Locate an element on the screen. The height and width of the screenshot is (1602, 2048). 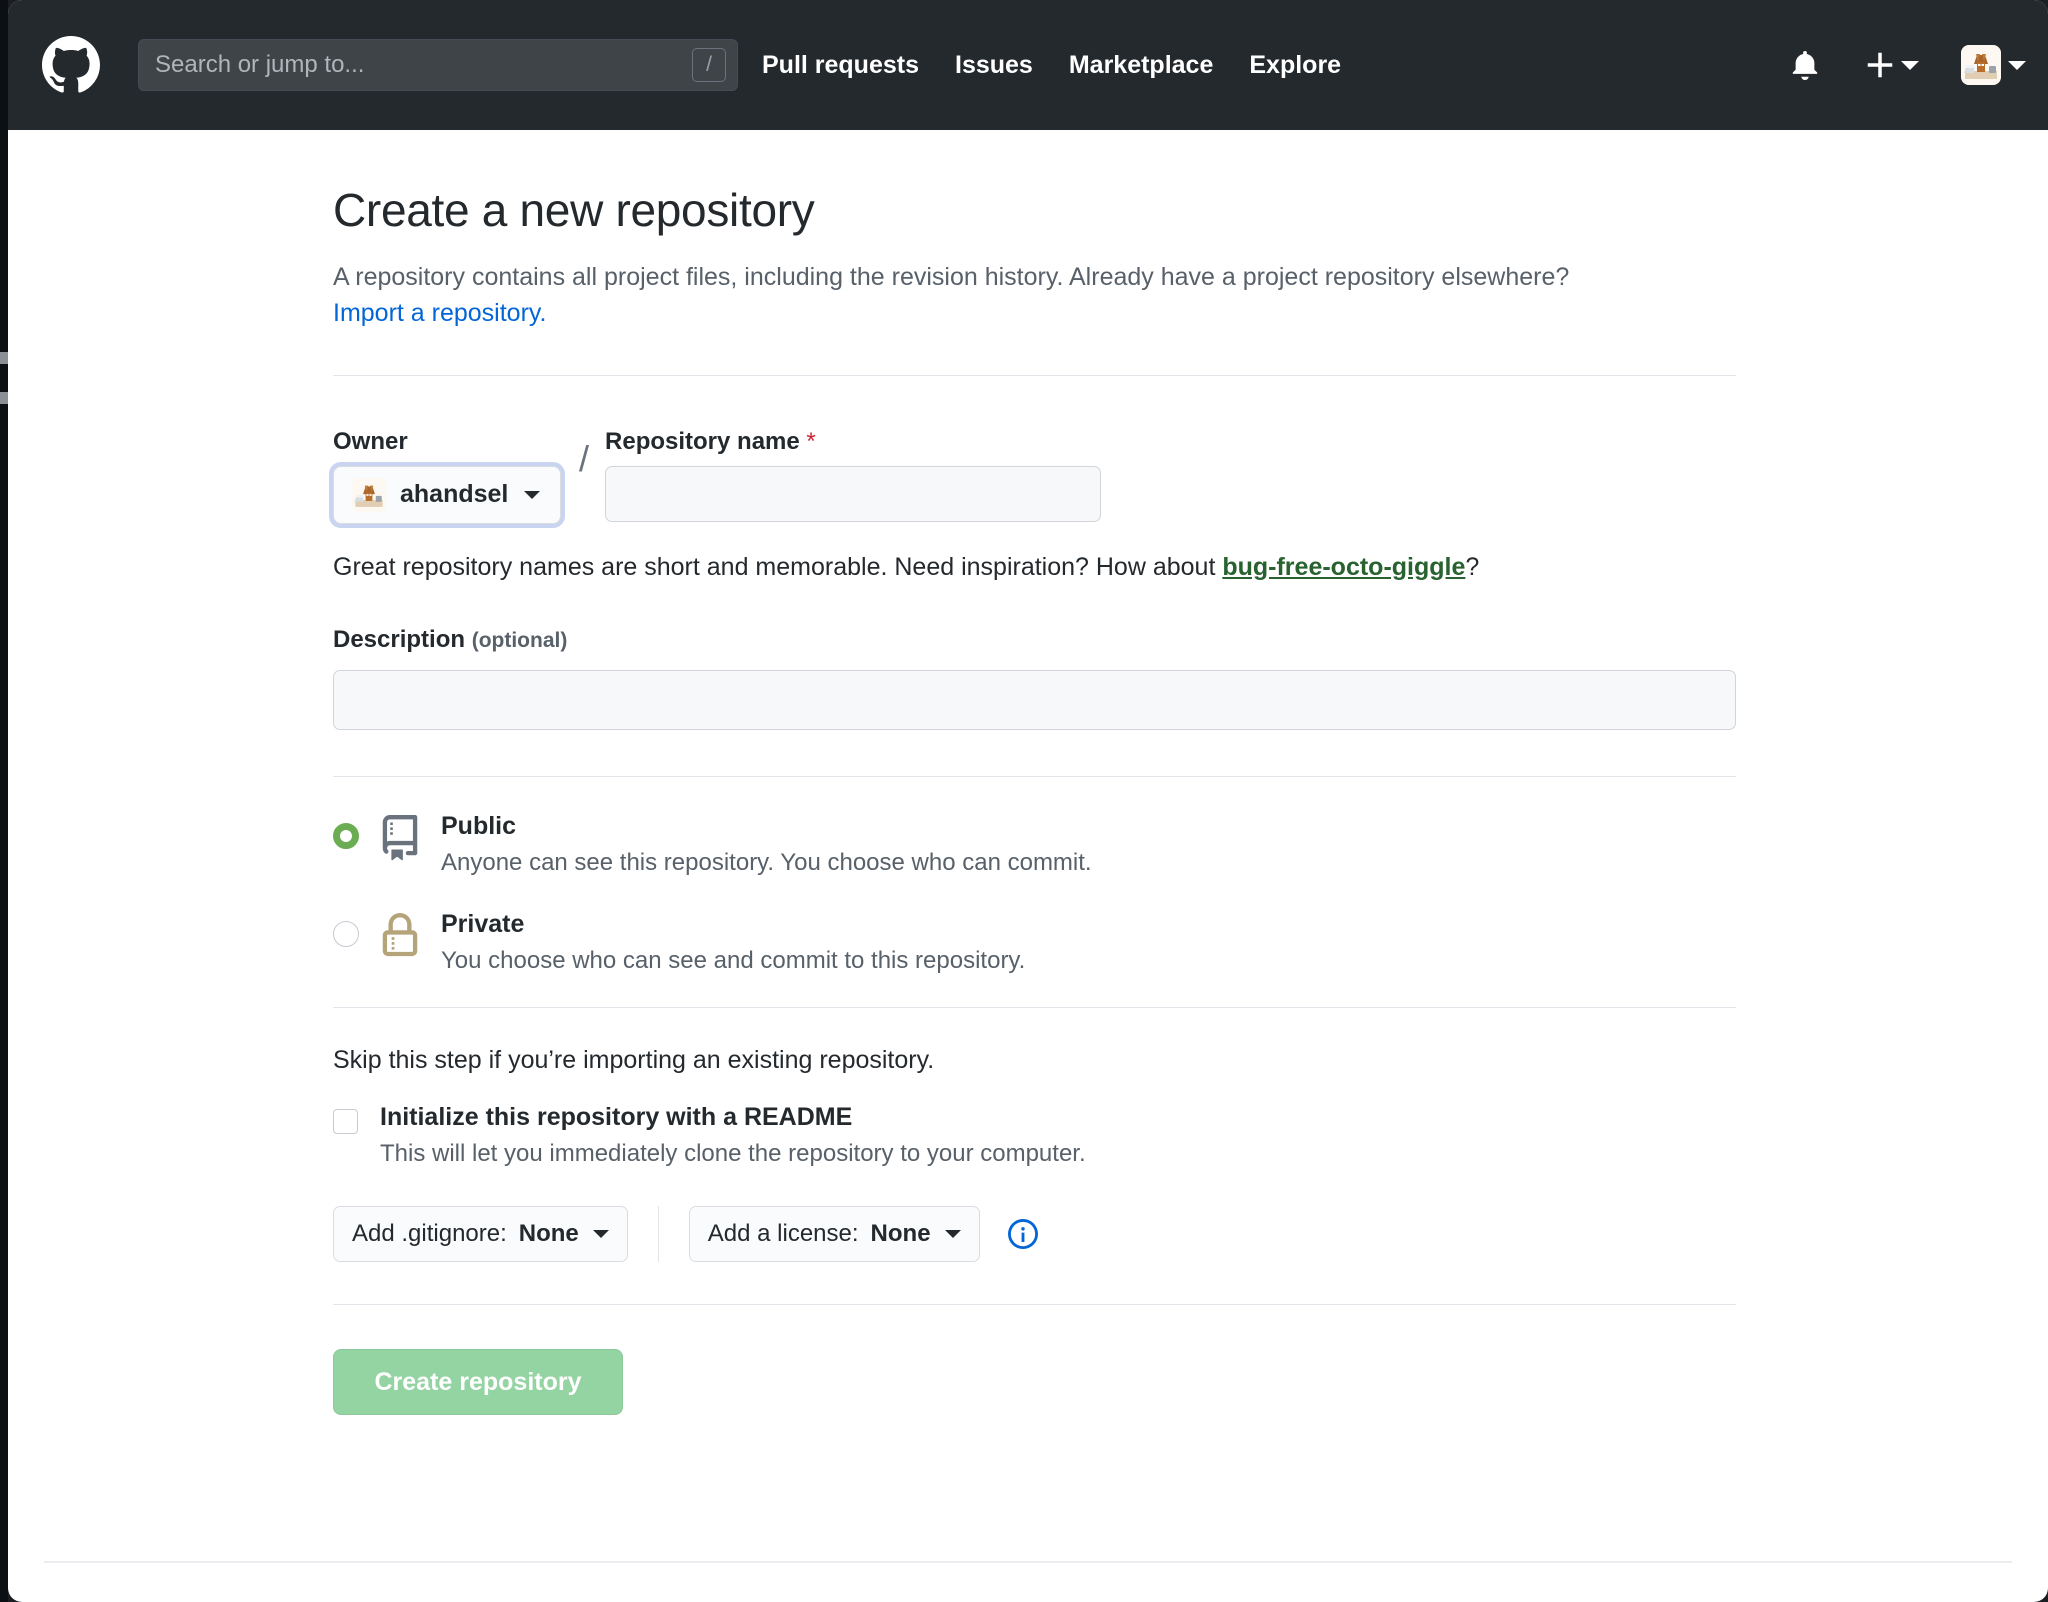
create-new-menu is located at coordinates (1892, 65).